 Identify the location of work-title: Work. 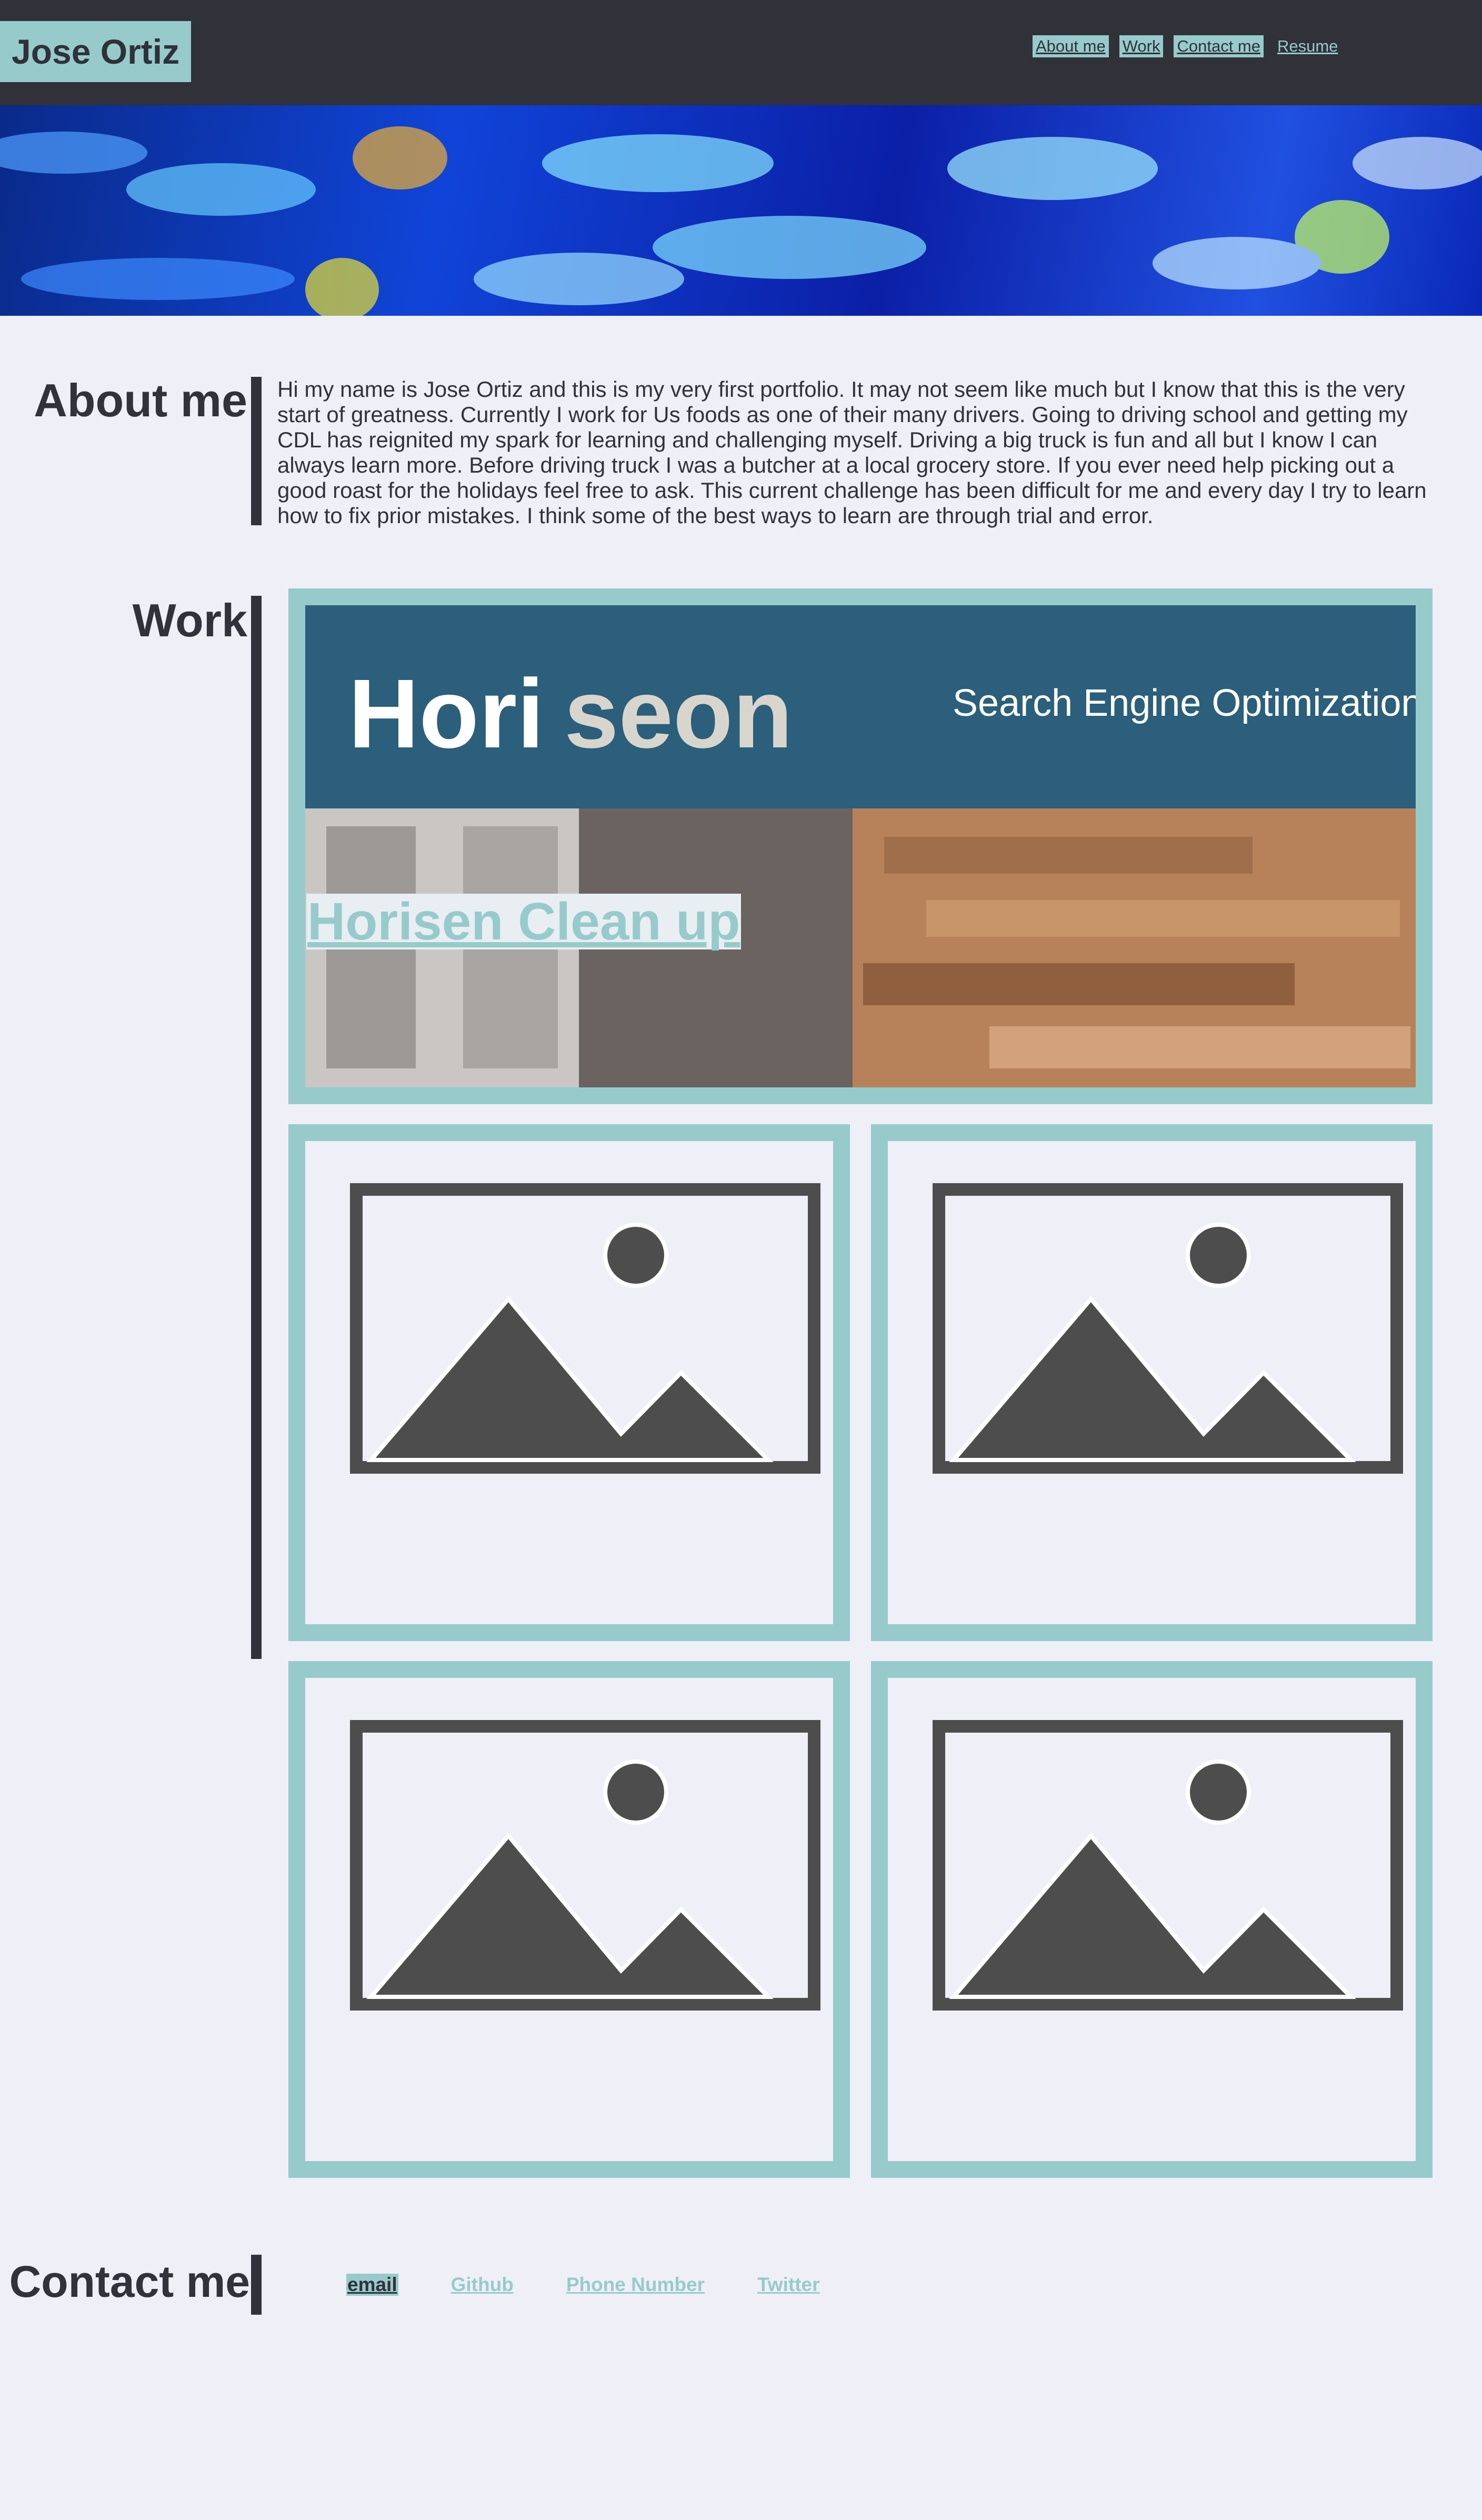
(189, 620).